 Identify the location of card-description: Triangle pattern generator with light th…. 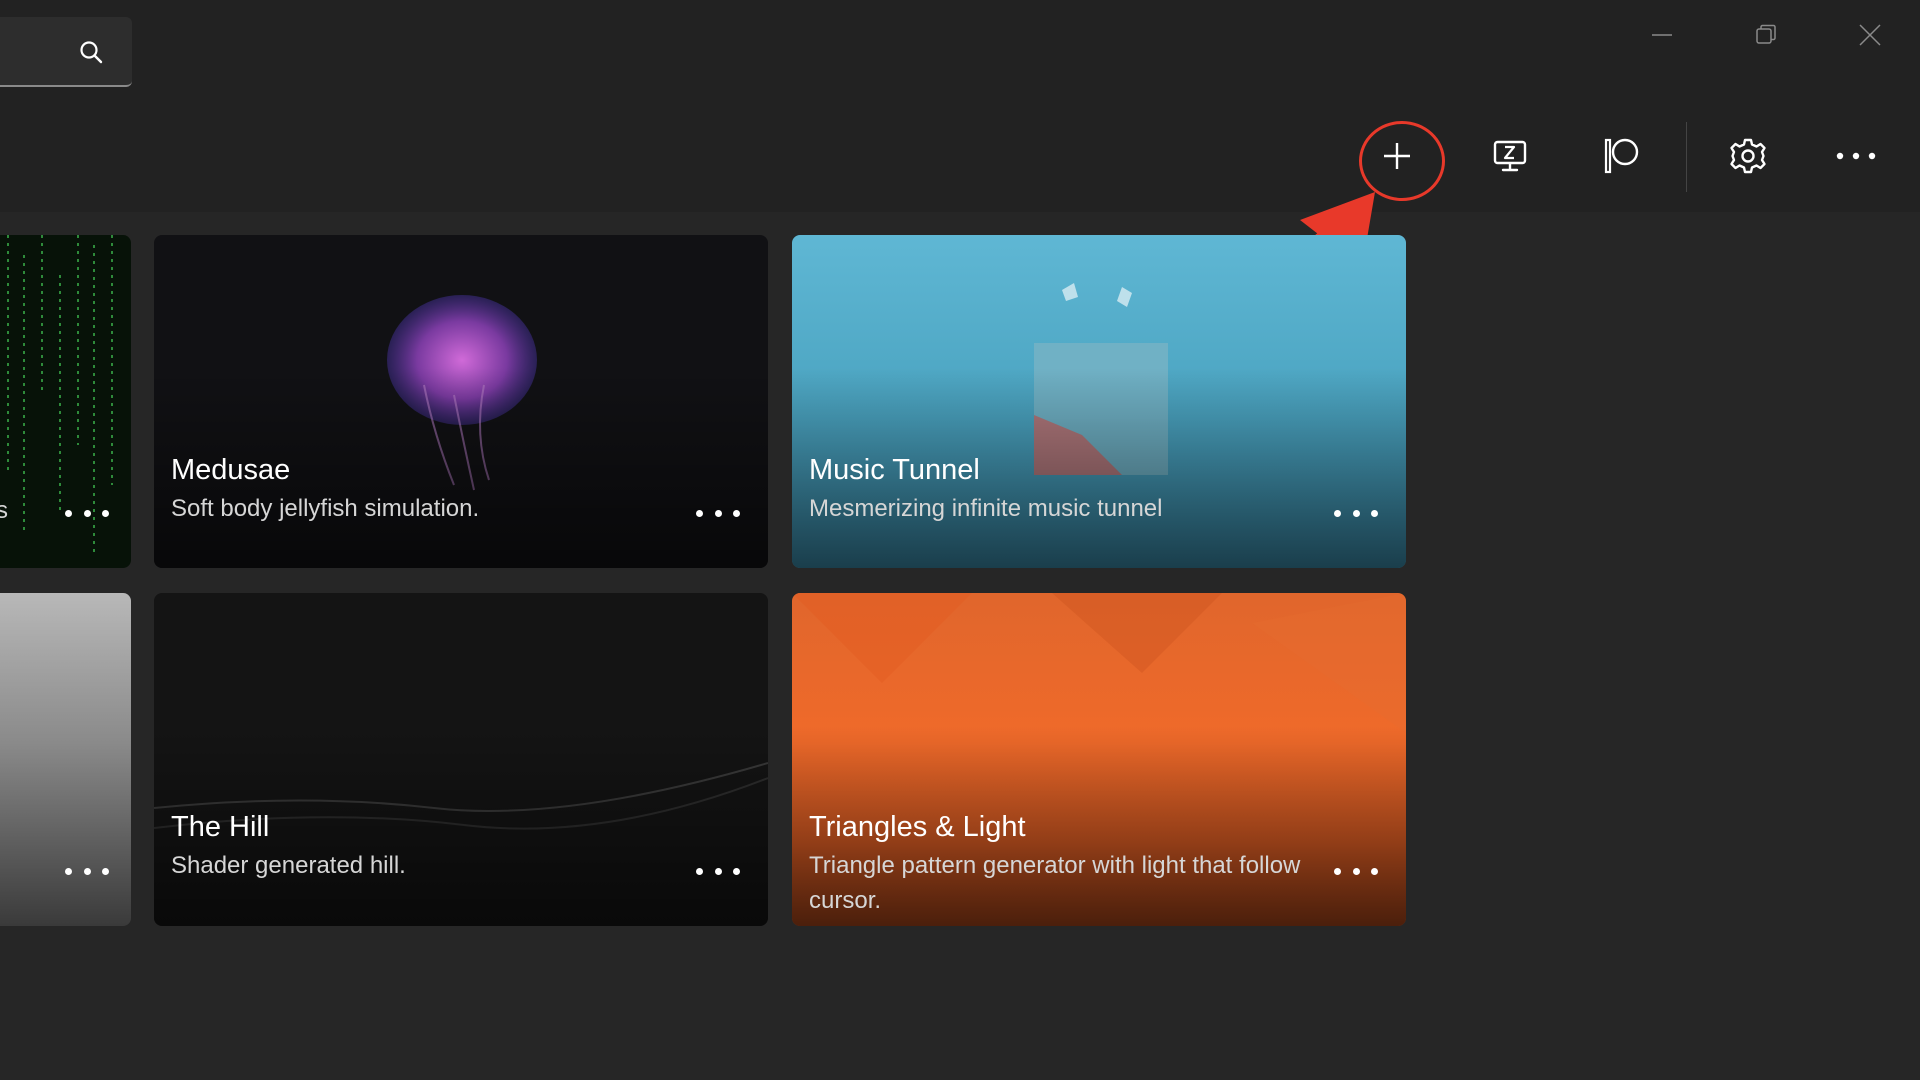
(1055, 883).